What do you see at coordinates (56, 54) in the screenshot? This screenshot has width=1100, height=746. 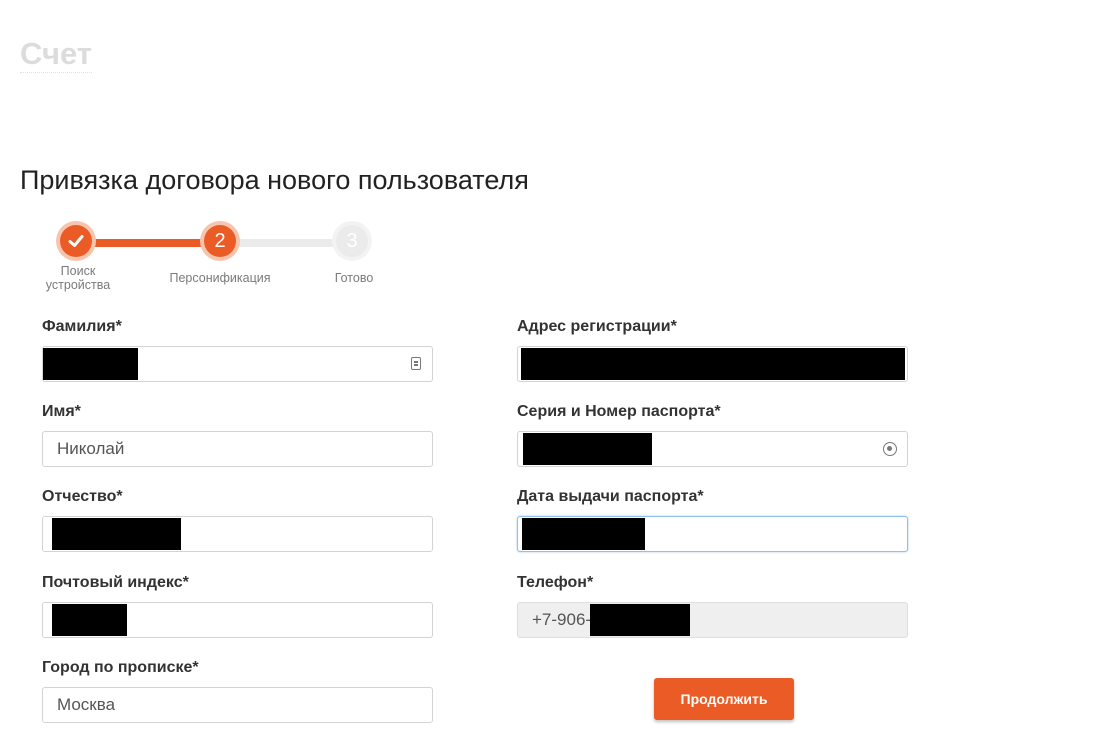 I see `page-heading: Счет` at bounding box center [56, 54].